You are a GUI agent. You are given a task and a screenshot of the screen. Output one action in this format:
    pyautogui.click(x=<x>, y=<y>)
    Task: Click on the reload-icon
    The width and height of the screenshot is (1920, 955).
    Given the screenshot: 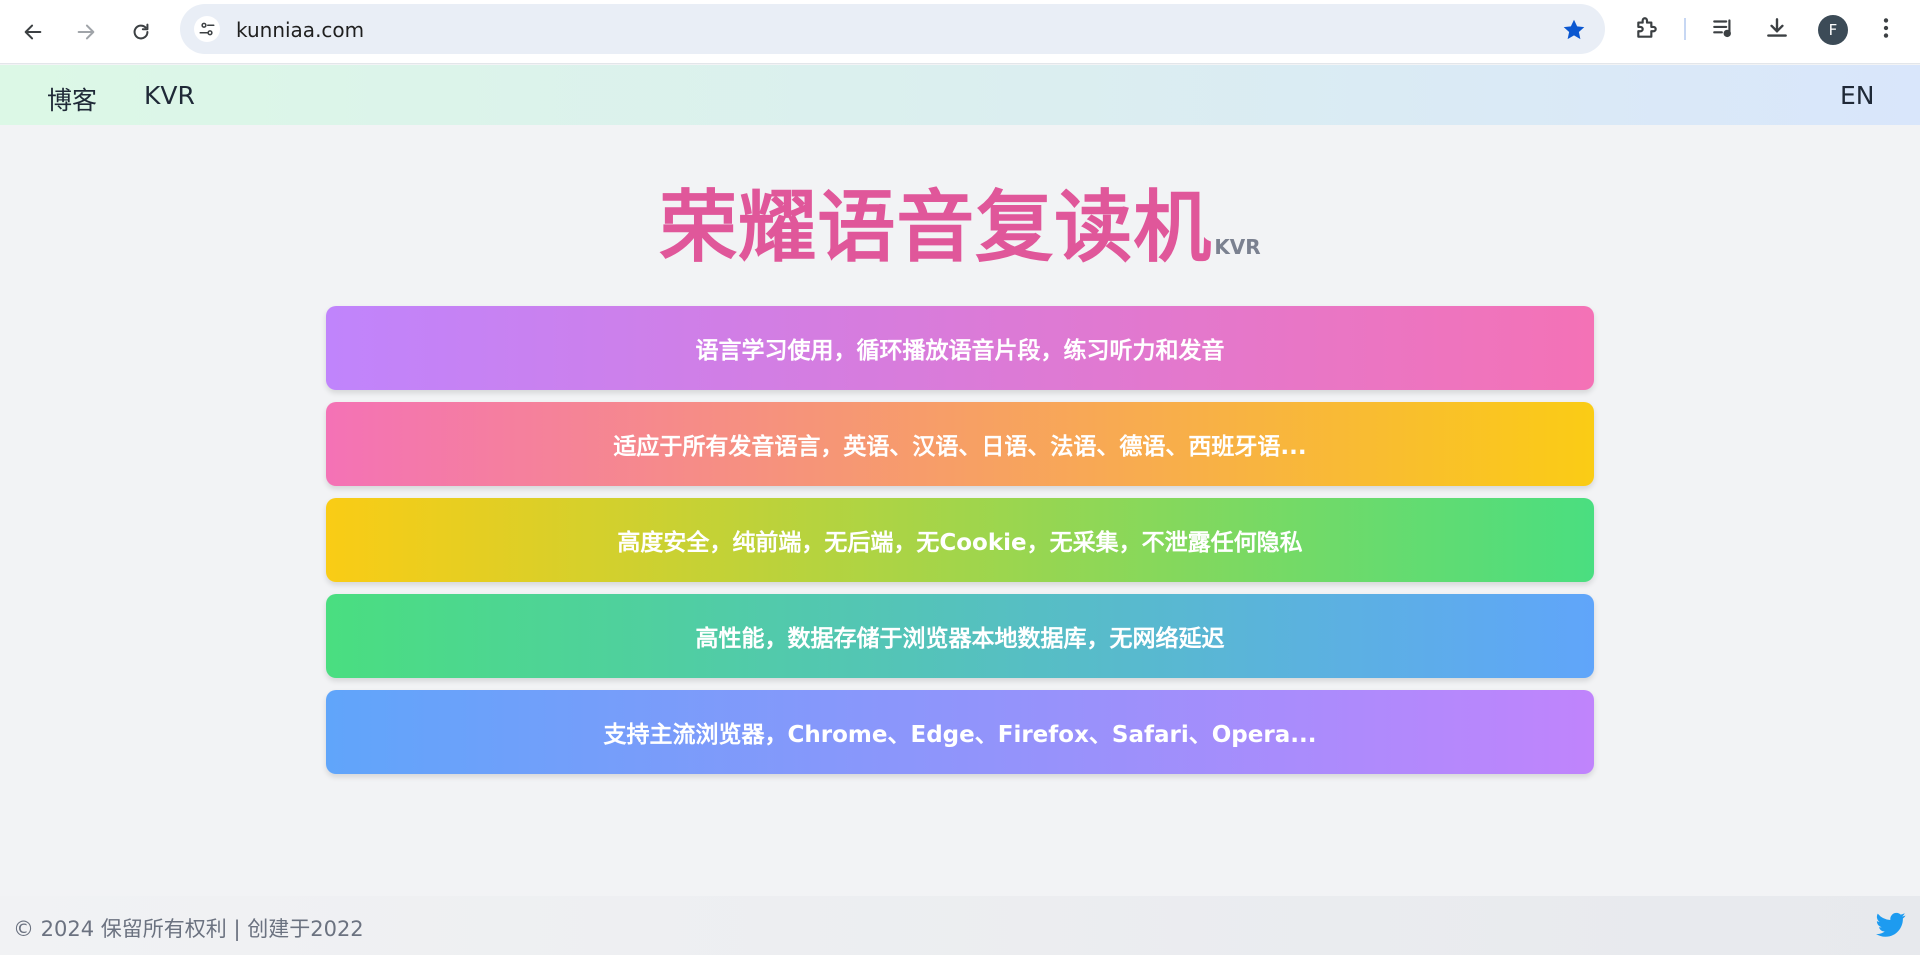 What is the action you would take?
    pyautogui.click(x=141, y=32)
    